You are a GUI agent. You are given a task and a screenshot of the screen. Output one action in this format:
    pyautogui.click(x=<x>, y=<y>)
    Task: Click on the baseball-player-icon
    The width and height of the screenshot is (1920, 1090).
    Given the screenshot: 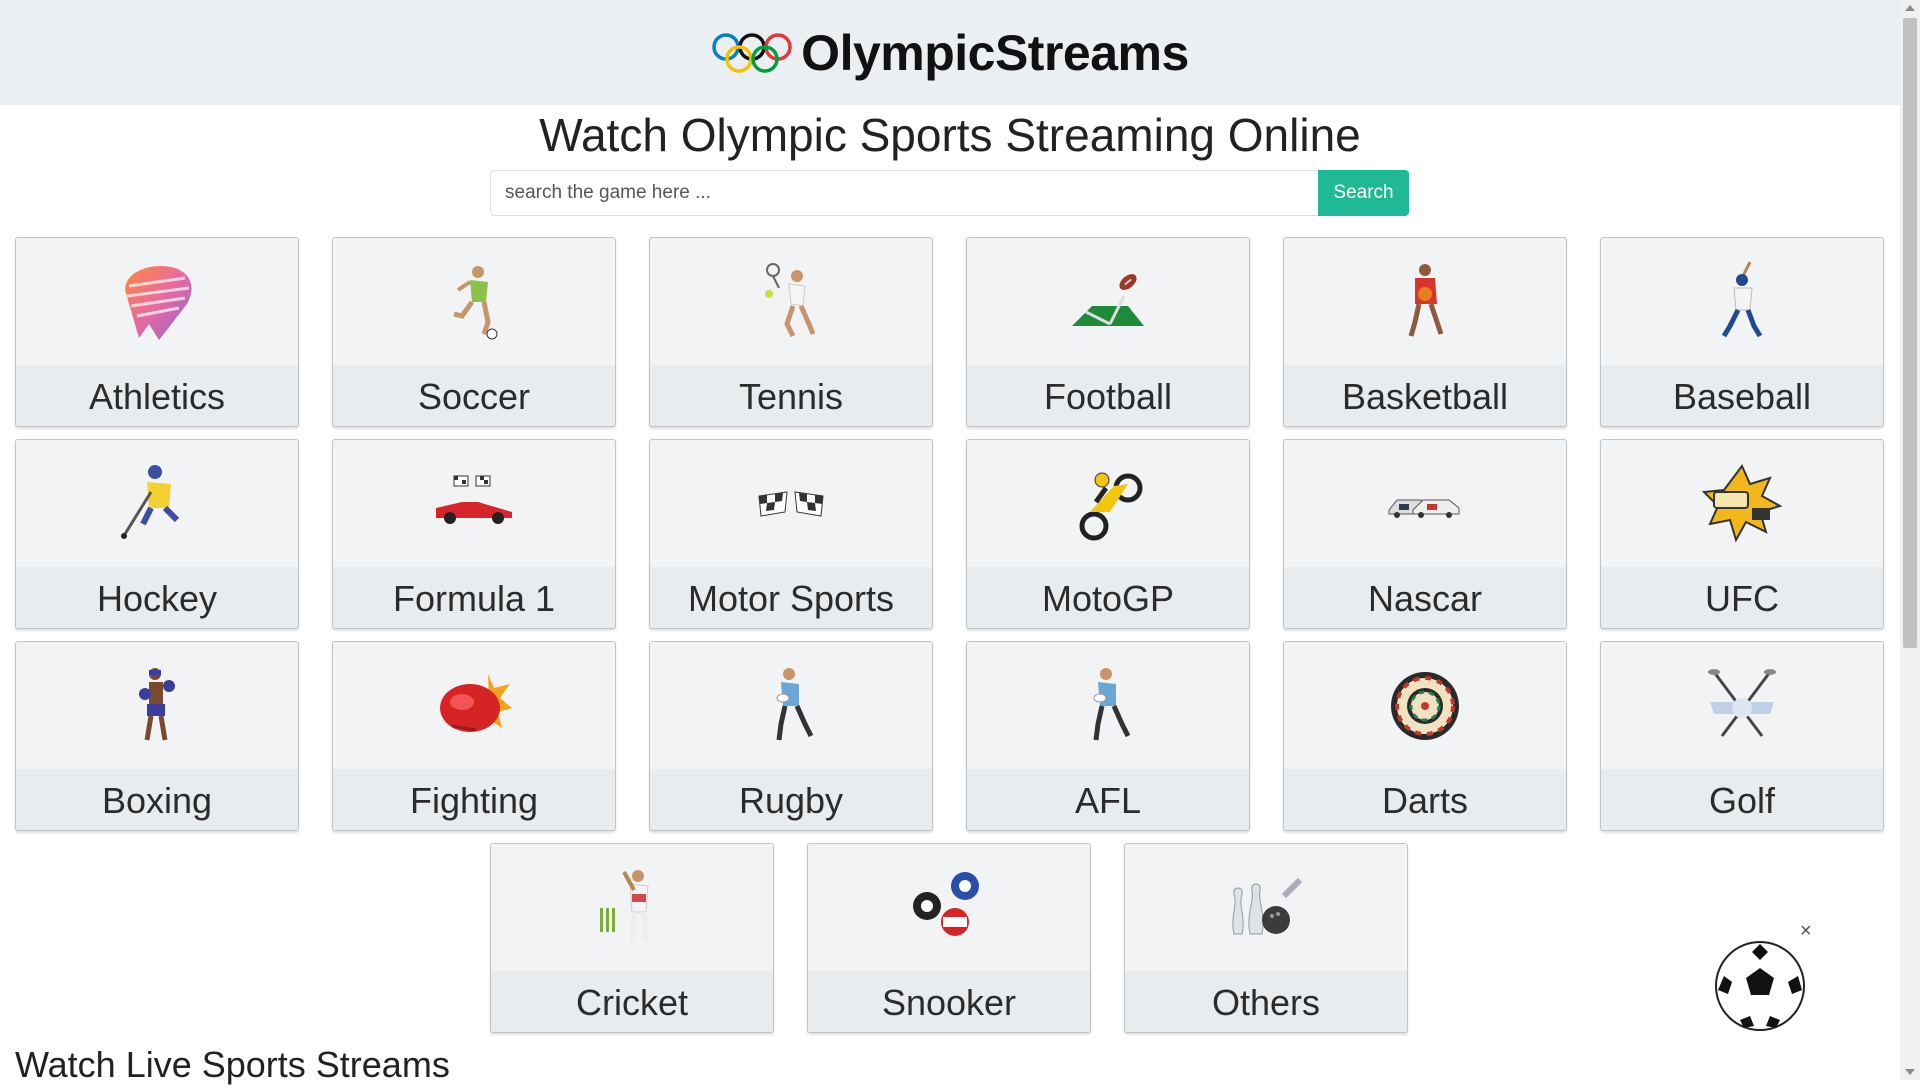 What is the action you would take?
    pyautogui.click(x=1742, y=298)
    